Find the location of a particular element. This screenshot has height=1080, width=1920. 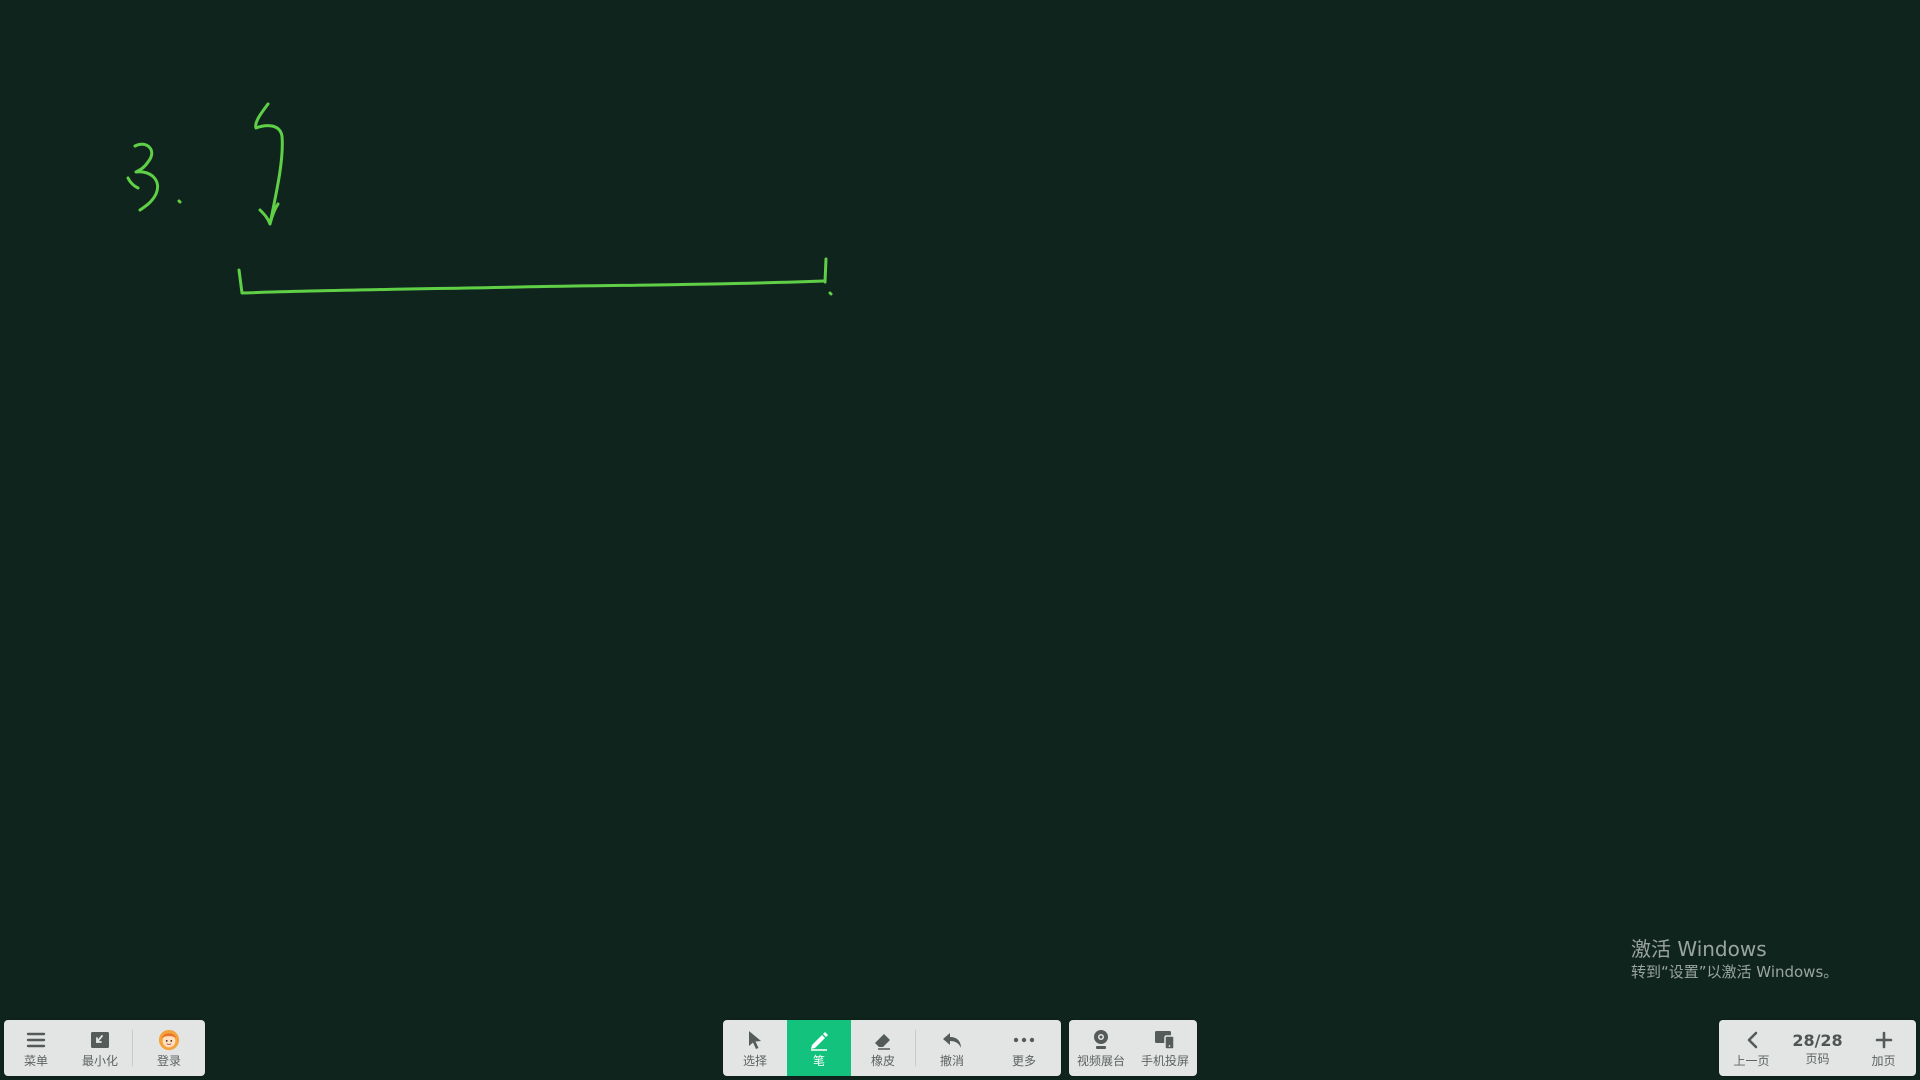

pen-tool-button: 笔 is located at coordinates (819, 1048).